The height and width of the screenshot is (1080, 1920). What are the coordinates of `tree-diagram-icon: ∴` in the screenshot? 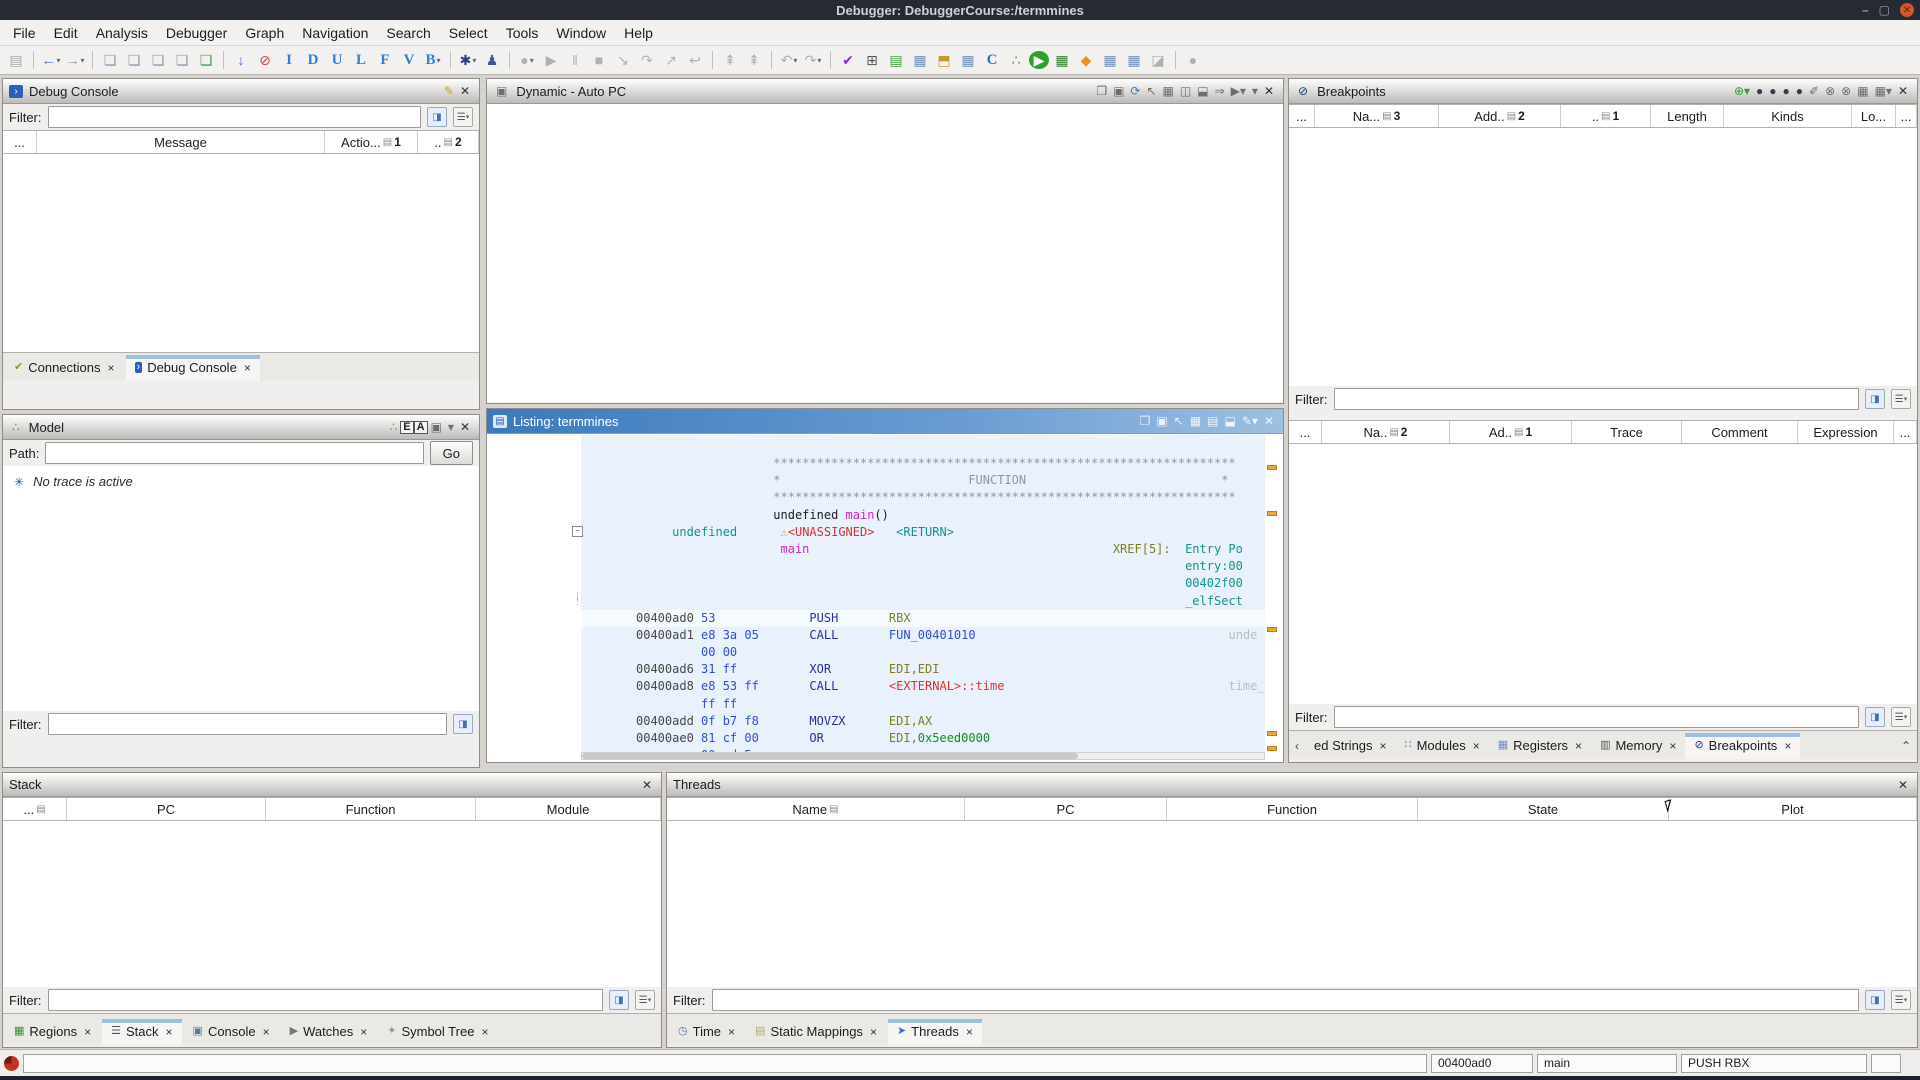 It's located at (394, 427).